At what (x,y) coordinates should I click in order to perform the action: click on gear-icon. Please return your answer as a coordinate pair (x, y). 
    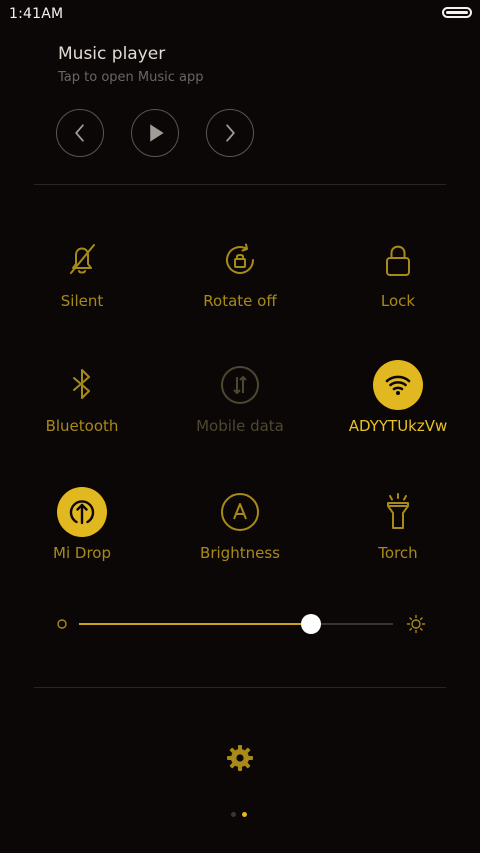
    Looking at the image, I should click on (240, 758).